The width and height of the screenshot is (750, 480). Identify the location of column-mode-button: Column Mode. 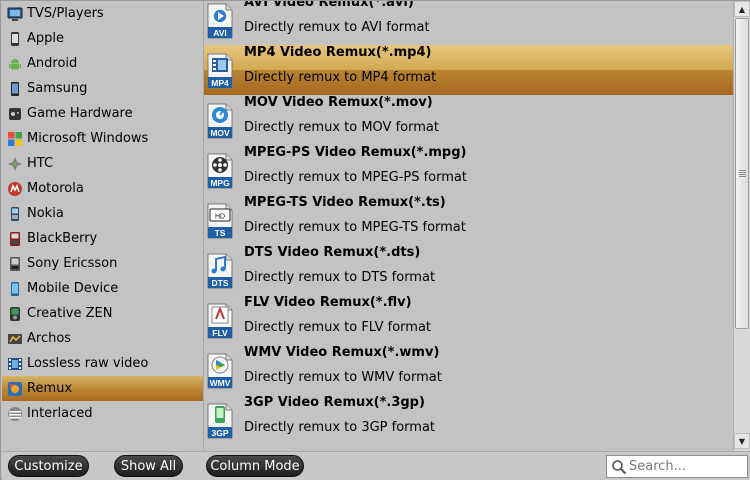
(255, 466).